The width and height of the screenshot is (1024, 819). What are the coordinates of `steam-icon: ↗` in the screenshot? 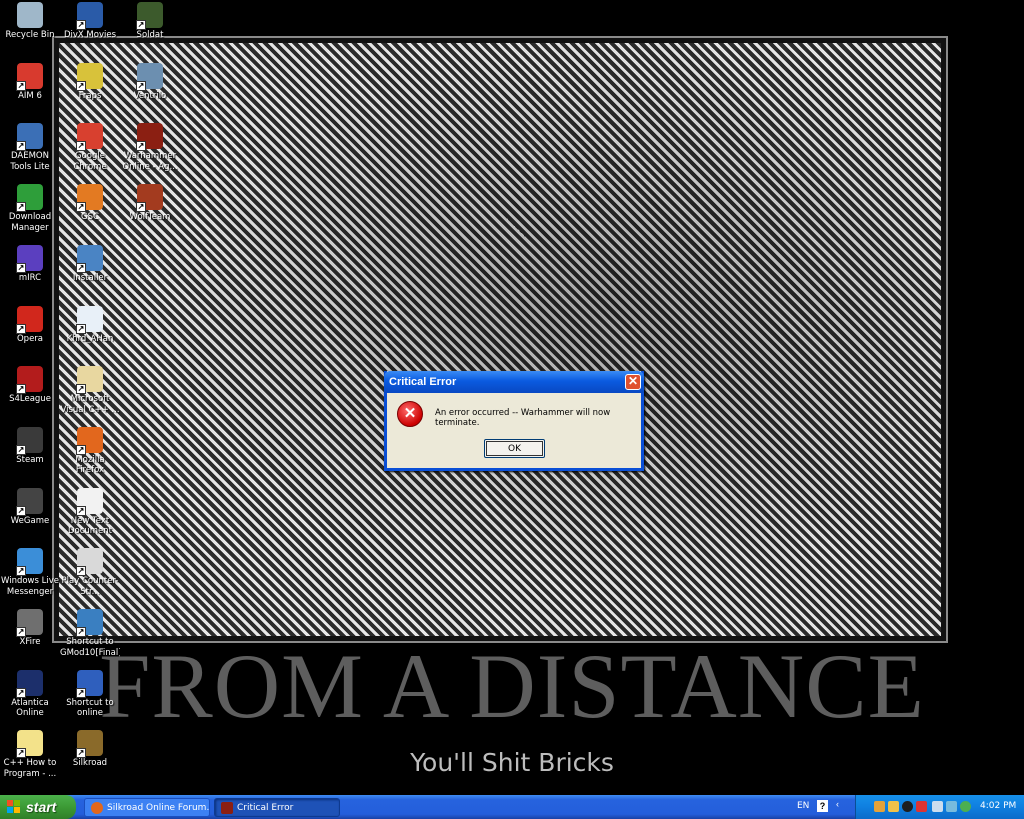 It's located at (29, 440).